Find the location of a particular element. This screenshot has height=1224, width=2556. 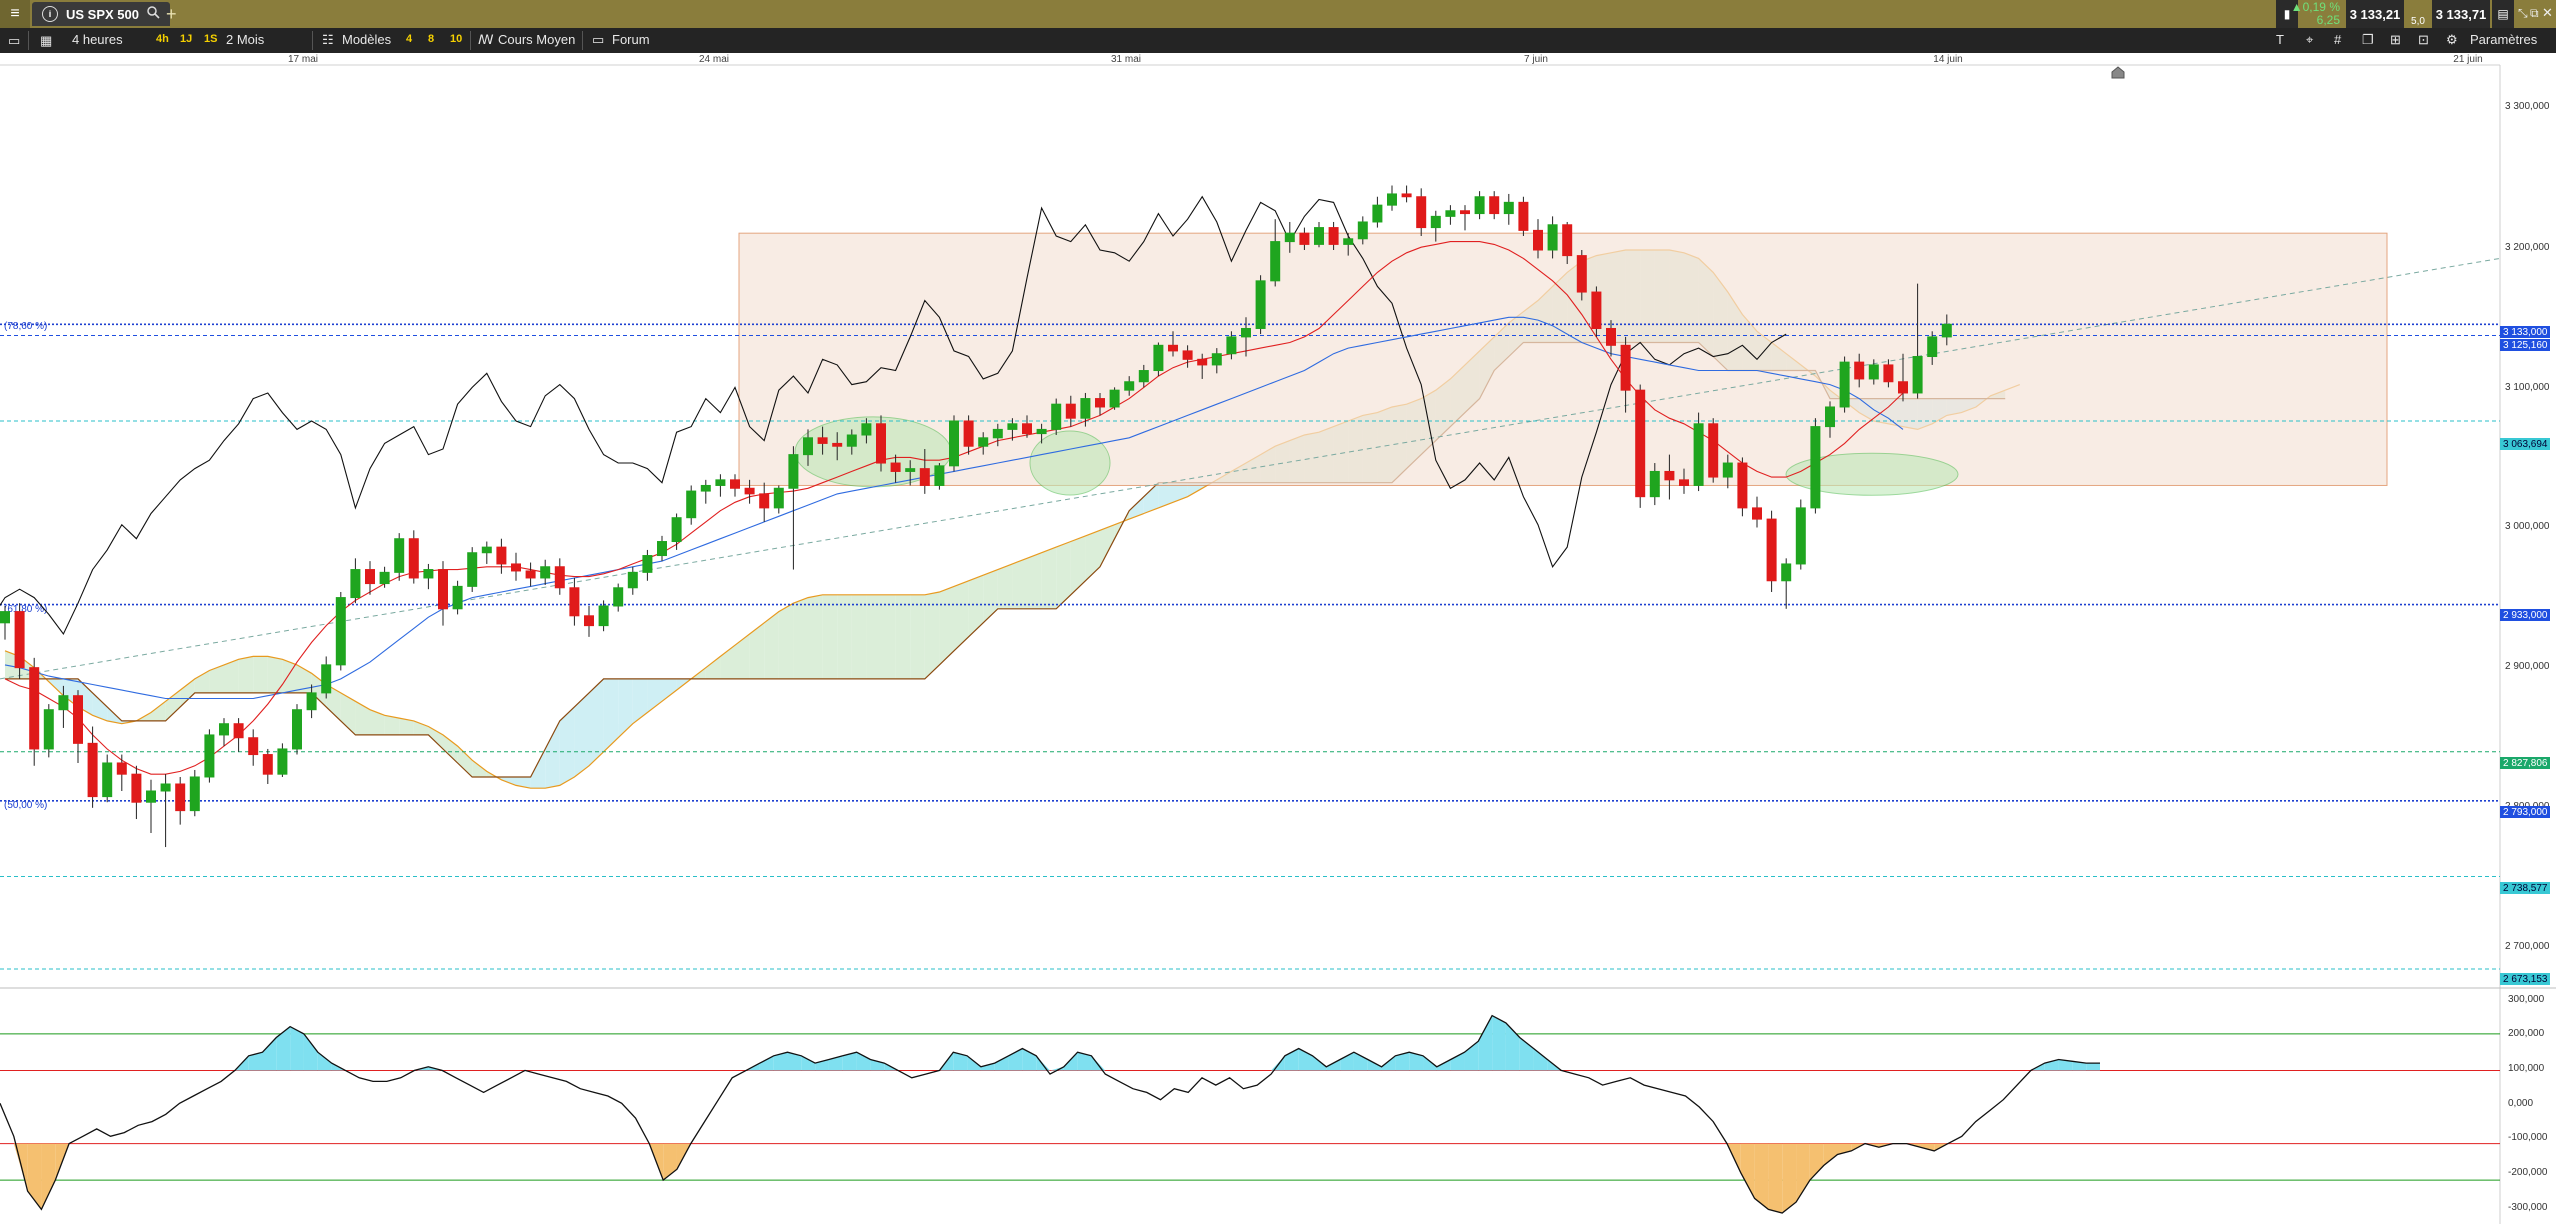

spread-block: 5,0 is located at coordinates (2418, 14).